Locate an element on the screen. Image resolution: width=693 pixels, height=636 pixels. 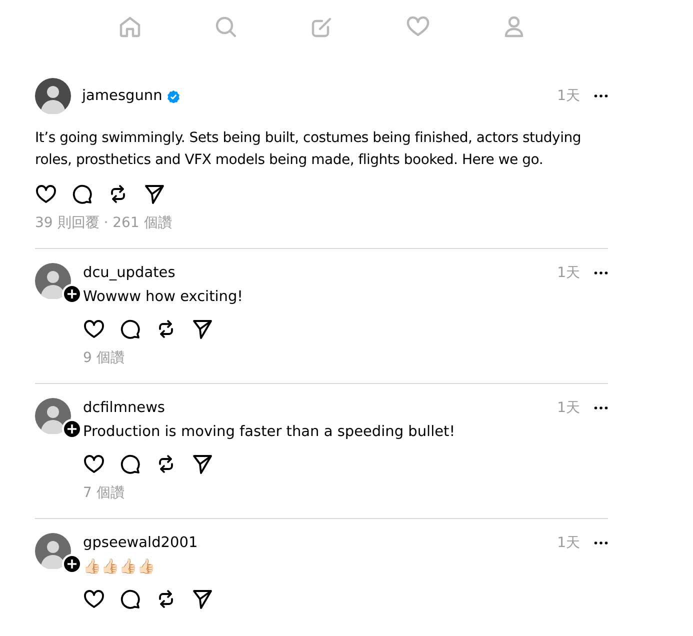
reply-text: 👍🏻👍🏻👍🏻👍🏻 is located at coordinates (119, 567).